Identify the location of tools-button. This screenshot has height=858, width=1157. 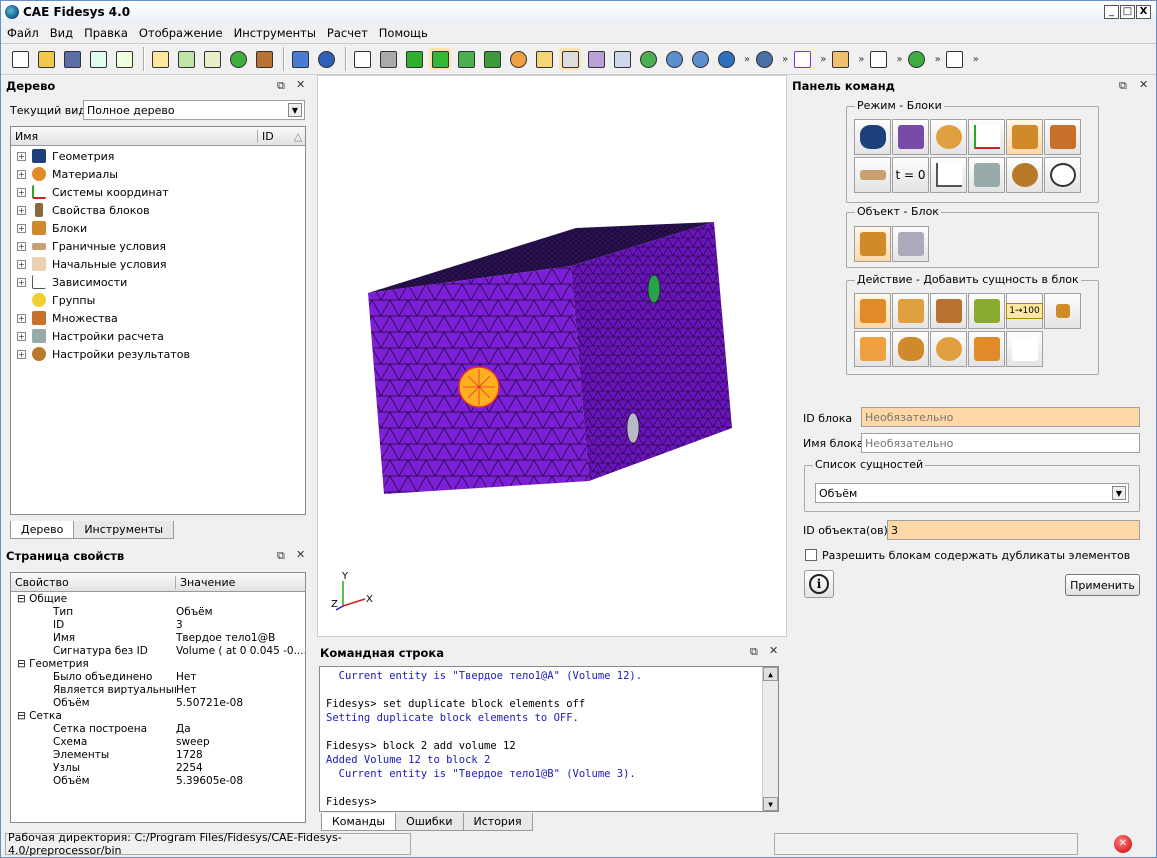
(264, 59).